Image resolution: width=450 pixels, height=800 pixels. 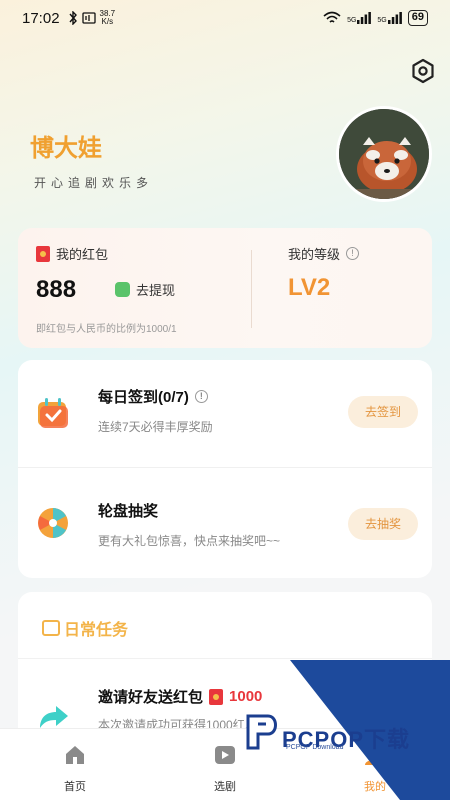 I want to click on tab-home-label: 首页, so click(x=75, y=787).